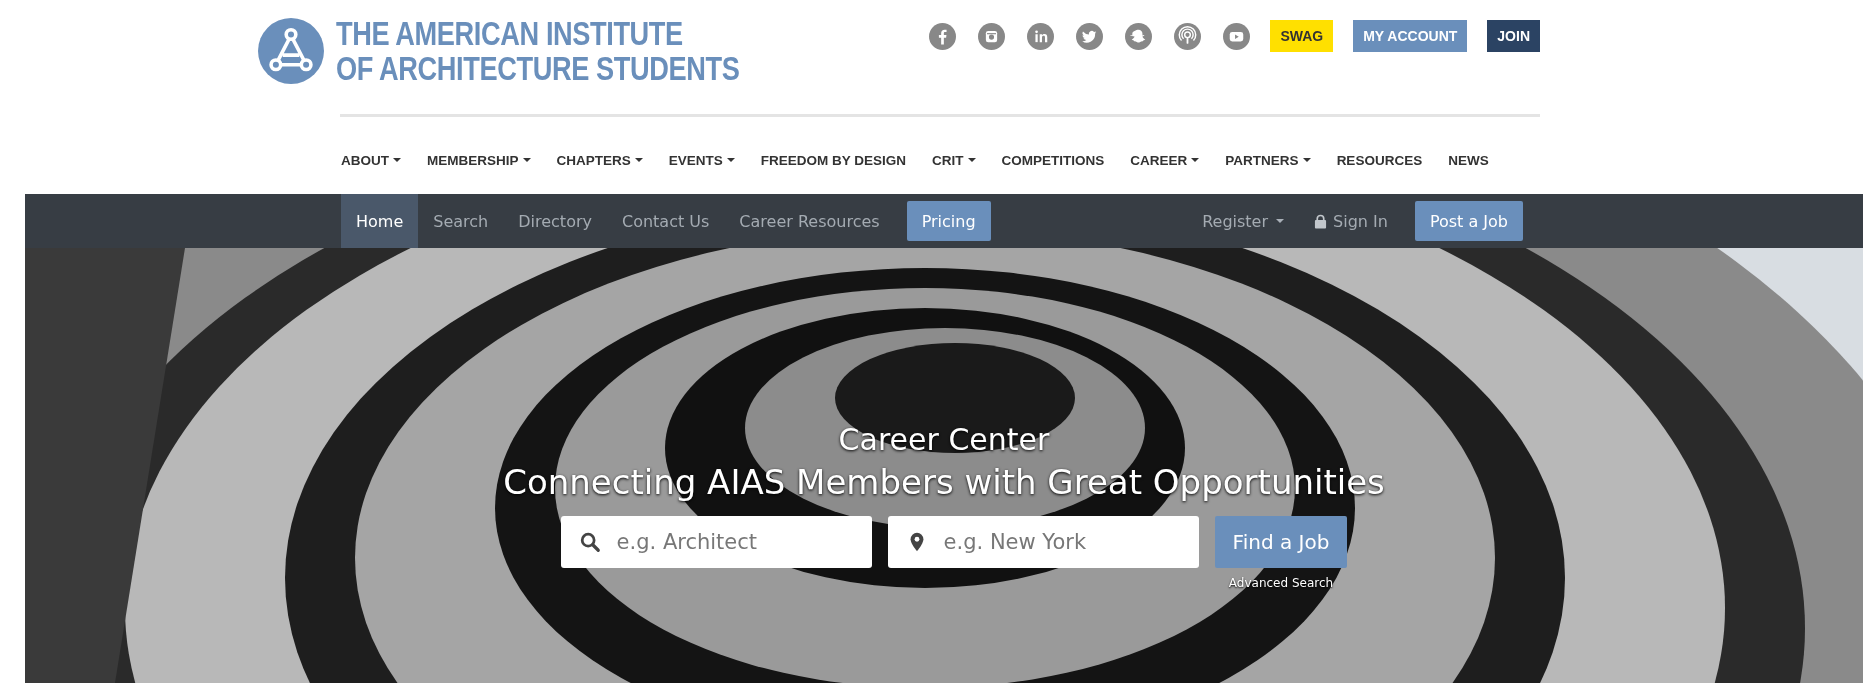 Image resolution: width=1863 pixels, height=695 pixels. I want to click on shop-button: SWAG, so click(1302, 36).